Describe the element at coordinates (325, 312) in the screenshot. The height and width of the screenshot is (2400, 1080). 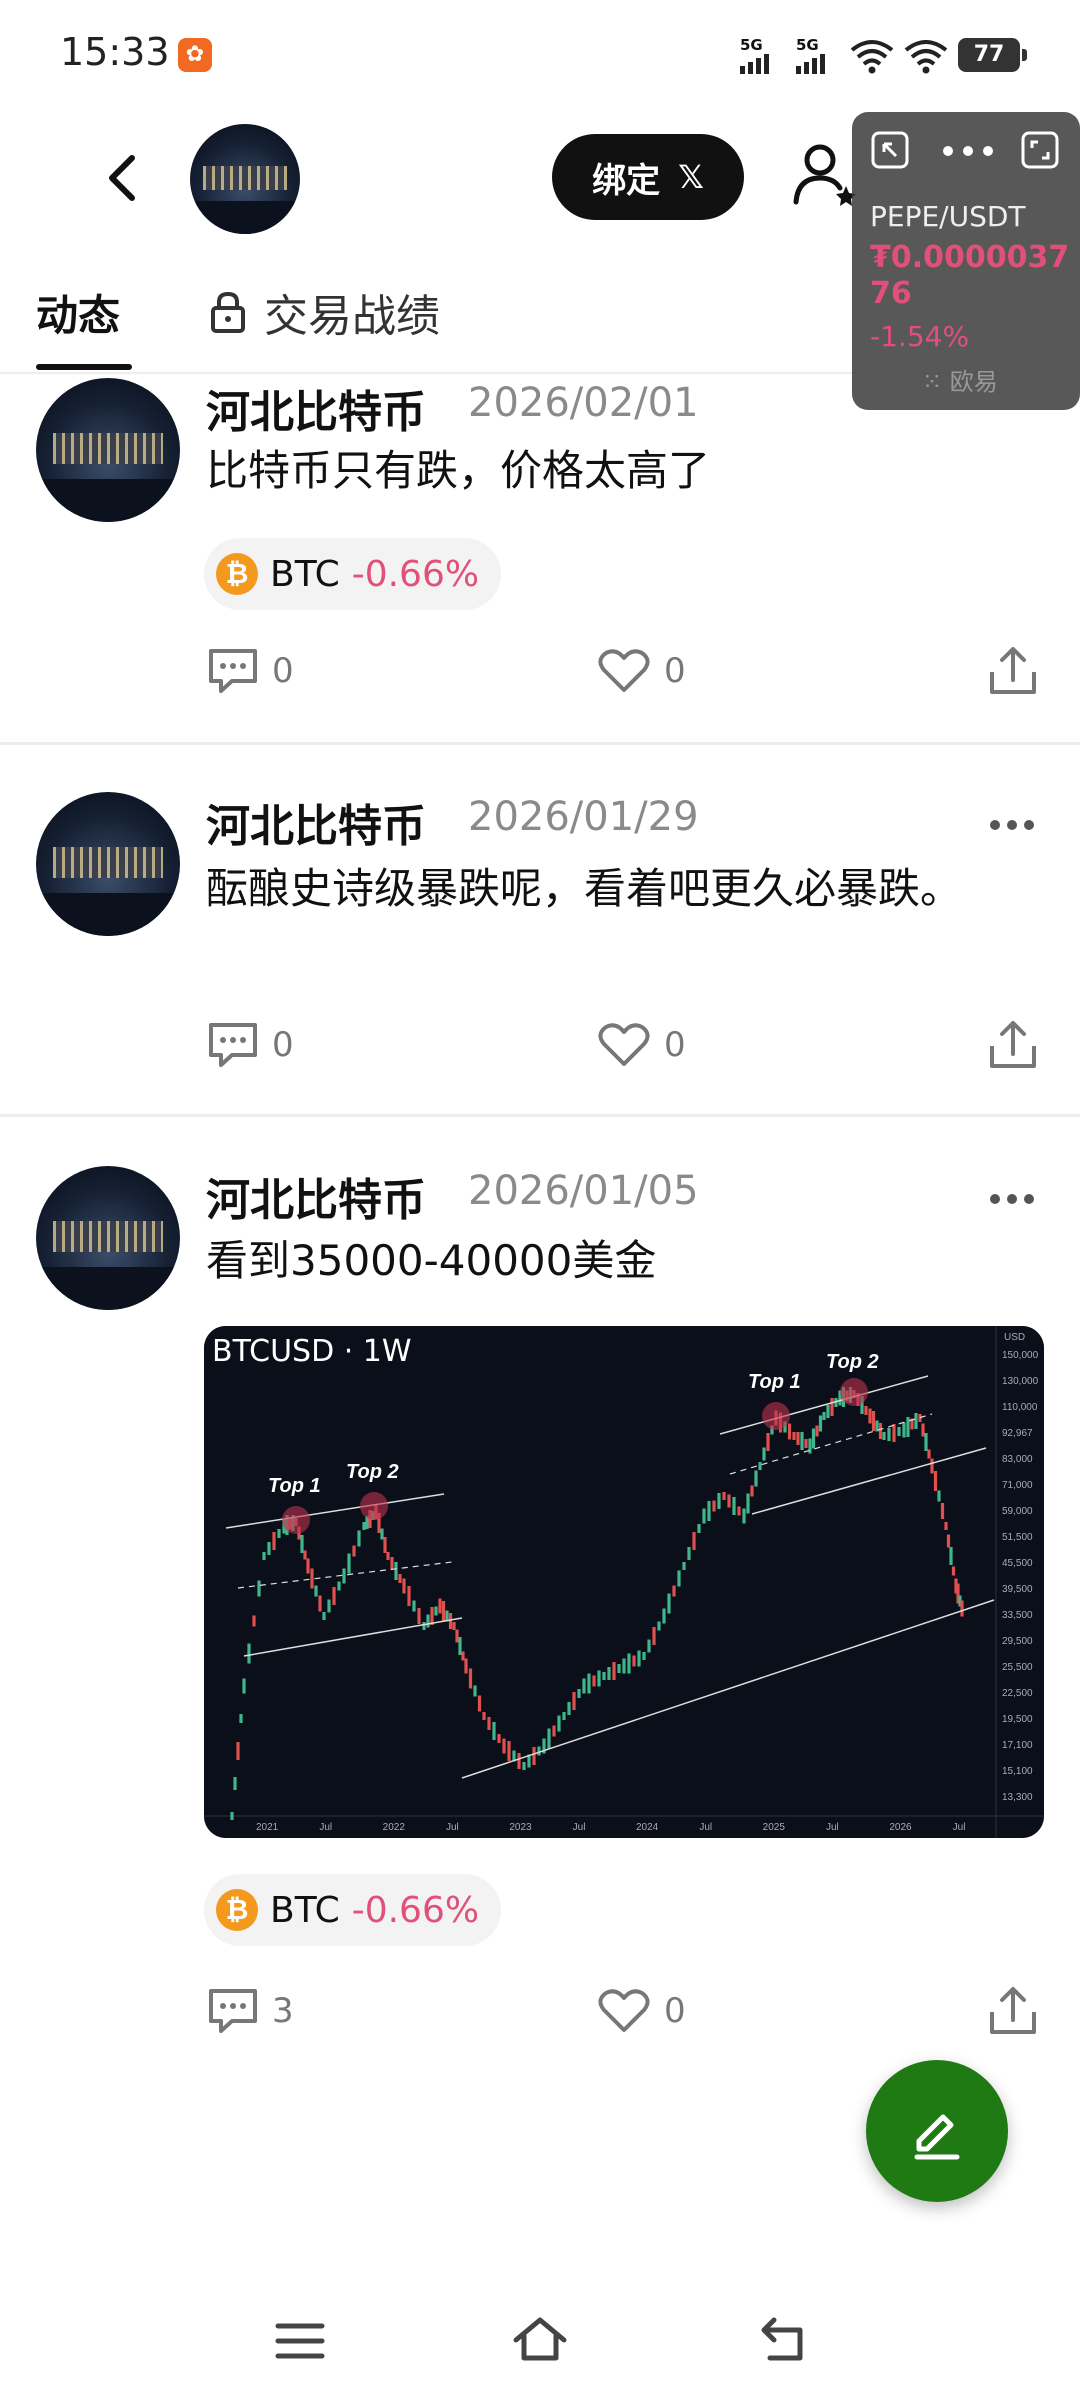
I see `tab-trading-record: 交易战绩` at that location.